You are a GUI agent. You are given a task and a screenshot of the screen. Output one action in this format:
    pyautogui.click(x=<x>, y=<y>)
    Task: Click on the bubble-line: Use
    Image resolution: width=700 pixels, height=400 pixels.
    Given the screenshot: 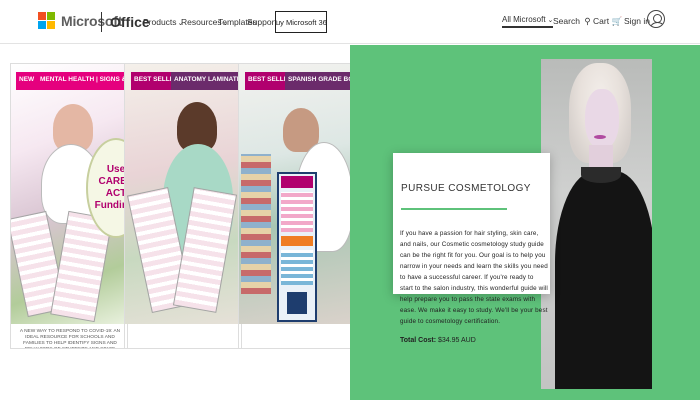 What is the action you would take?
    pyautogui.click(x=116, y=169)
    